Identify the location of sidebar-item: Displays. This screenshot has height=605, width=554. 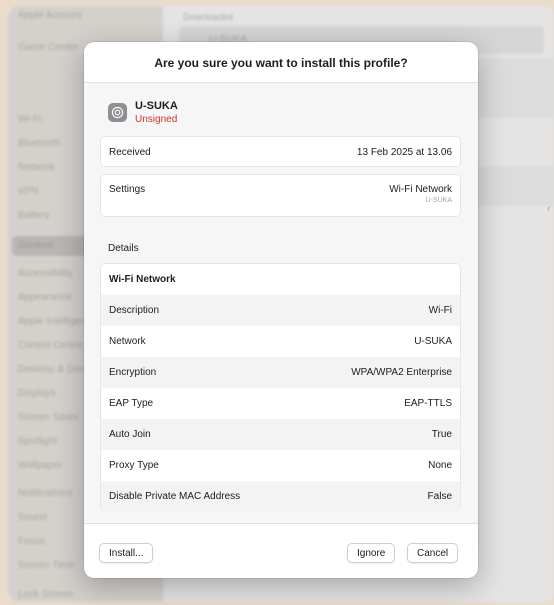
(37, 393).